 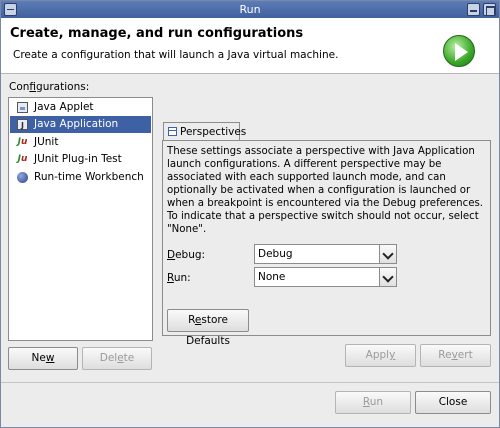 What do you see at coordinates (22, 107) in the screenshot?
I see `java-applet-icon` at bounding box center [22, 107].